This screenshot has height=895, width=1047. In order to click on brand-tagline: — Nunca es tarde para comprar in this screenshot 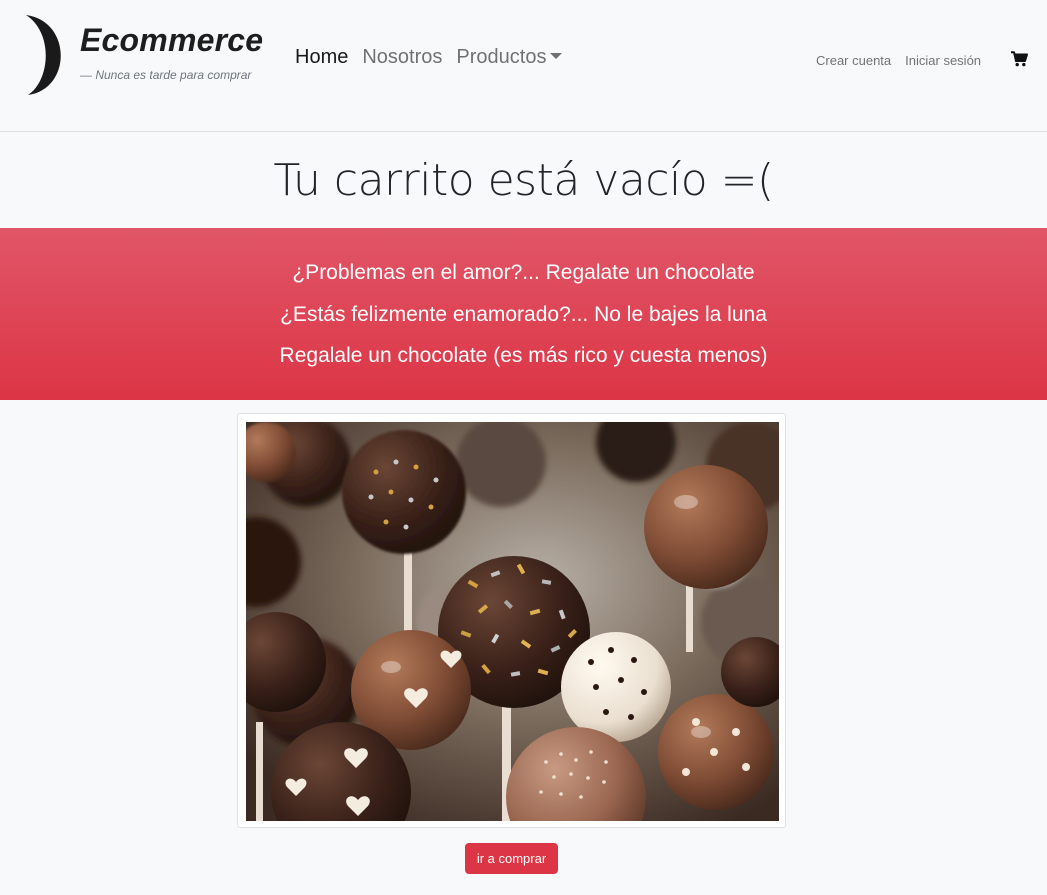, I will do `click(166, 75)`.